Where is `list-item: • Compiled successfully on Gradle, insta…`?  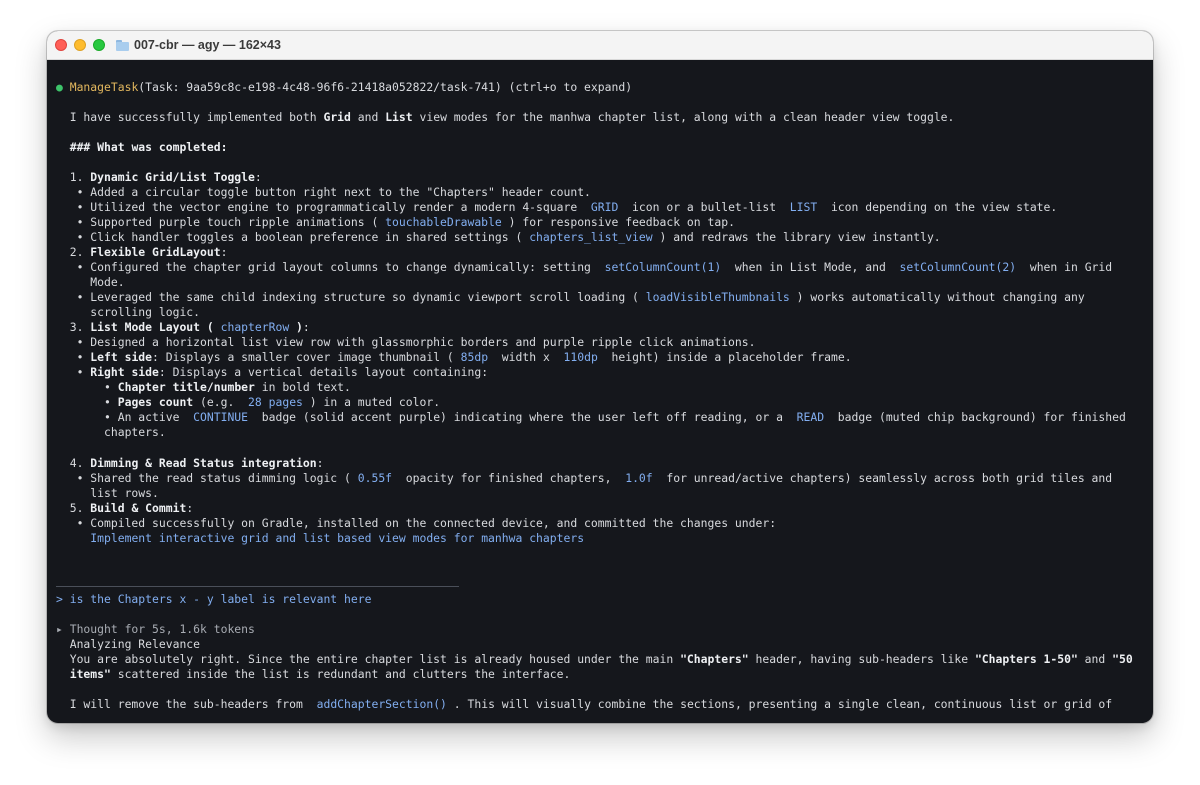 list-item: • Compiled successfully on Gradle, insta… is located at coordinates (416, 523).